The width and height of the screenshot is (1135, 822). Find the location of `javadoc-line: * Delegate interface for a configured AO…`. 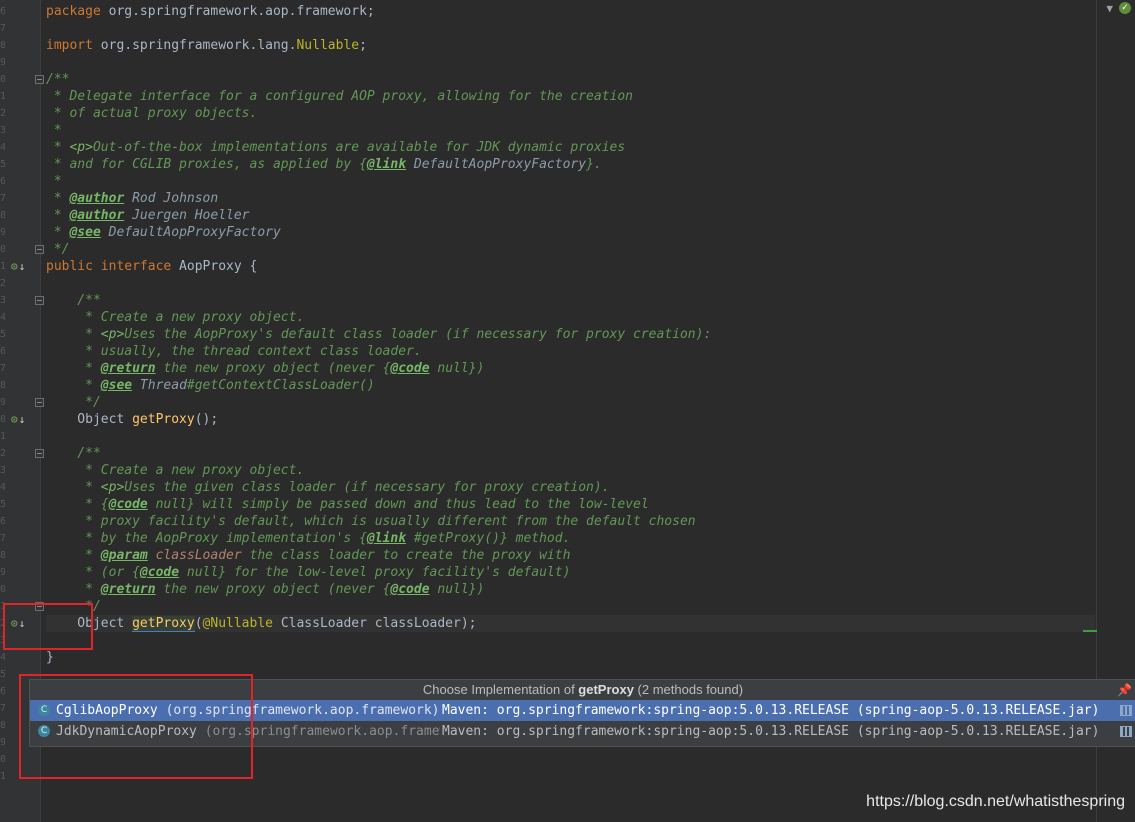

javadoc-line: * Delegate interface for a configured AO… is located at coordinates (339, 96).